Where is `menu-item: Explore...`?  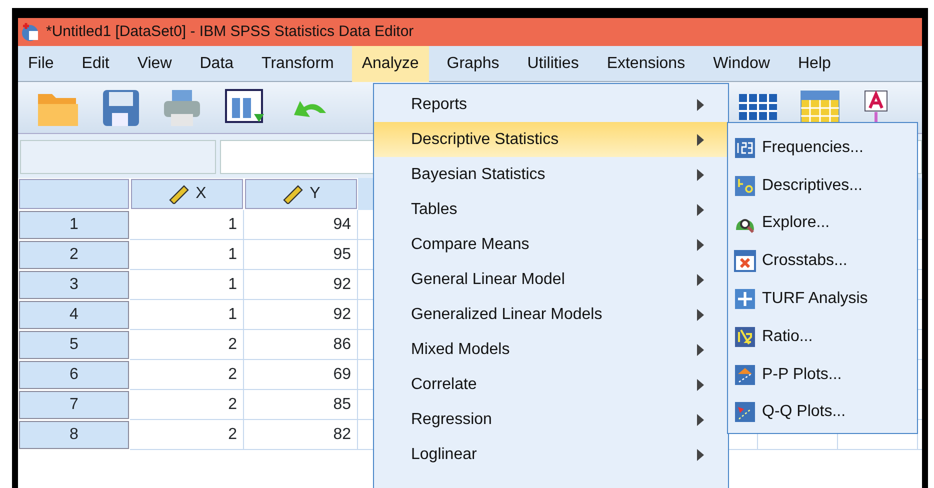 menu-item: Explore... is located at coordinates (796, 223).